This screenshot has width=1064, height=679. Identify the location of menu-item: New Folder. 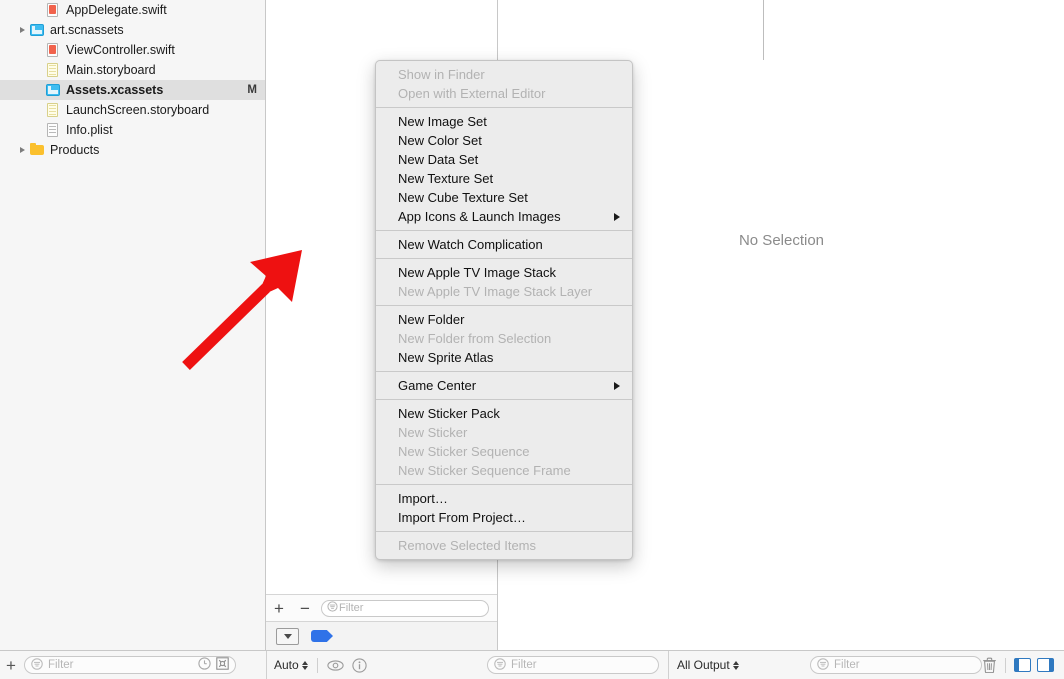
(504, 319).